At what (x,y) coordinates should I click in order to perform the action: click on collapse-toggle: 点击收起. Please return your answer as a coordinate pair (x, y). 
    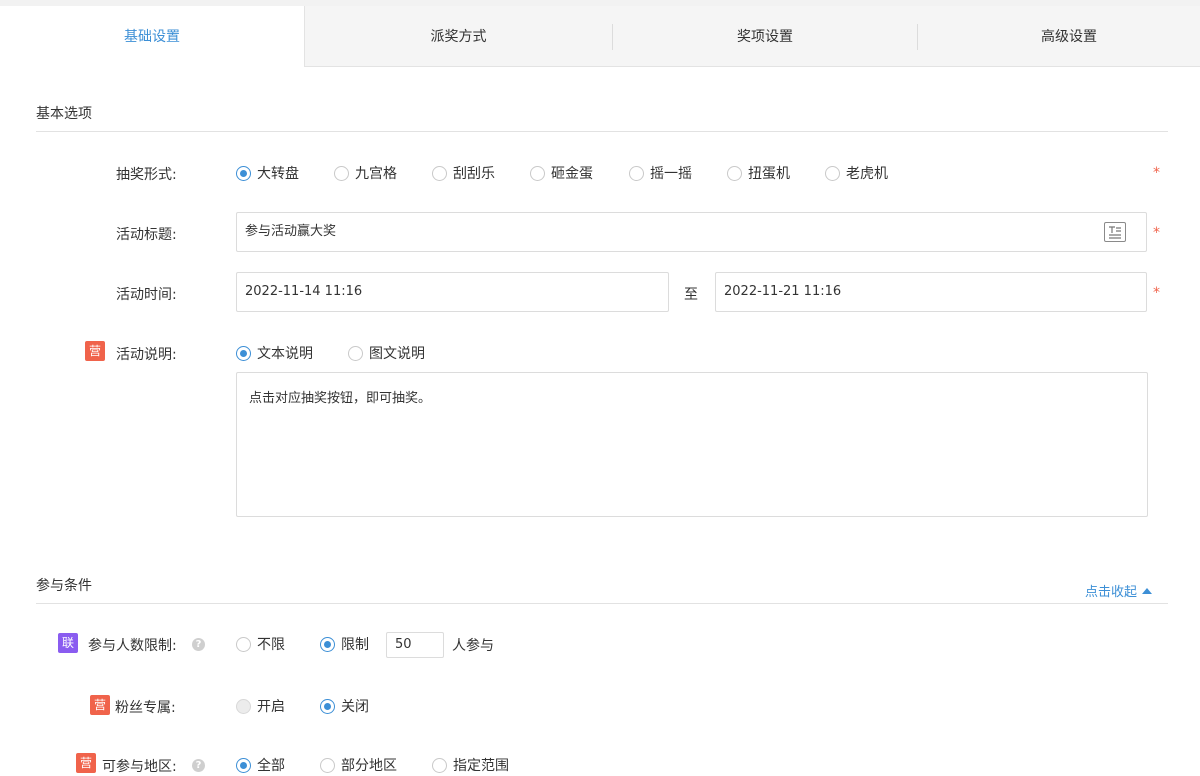
    Looking at the image, I should click on (1119, 590).